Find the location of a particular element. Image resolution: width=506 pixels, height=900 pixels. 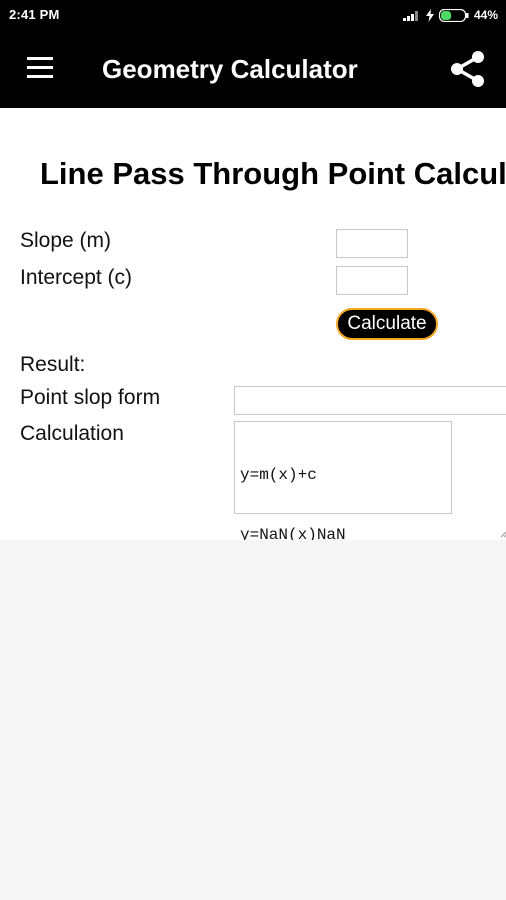

calculate-button: Calculate is located at coordinates (387, 324).